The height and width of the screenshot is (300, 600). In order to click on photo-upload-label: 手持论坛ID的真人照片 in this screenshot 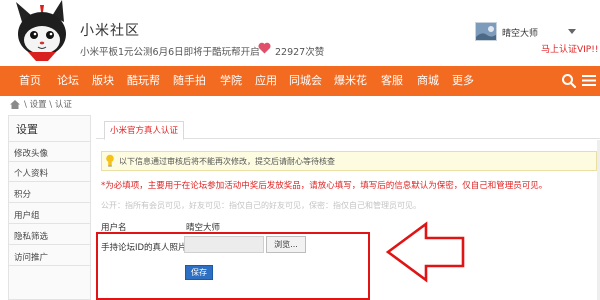, I will do `click(144, 248)`.